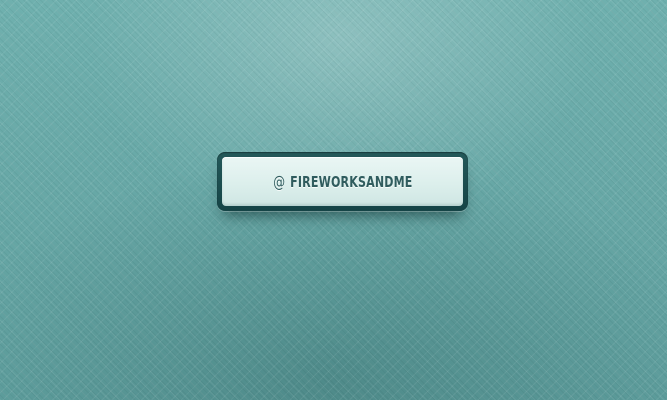 The height and width of the screenshot is (400, 667). Describe the element at coordinates (351, 181) in the screenshot. I see `handle-text: FIREWORKSANDME` at that location.